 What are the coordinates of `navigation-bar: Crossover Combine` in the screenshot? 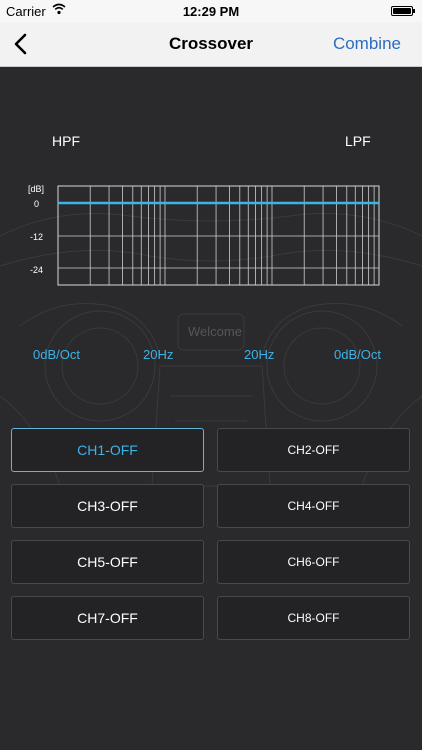 It's located at (211, 44).